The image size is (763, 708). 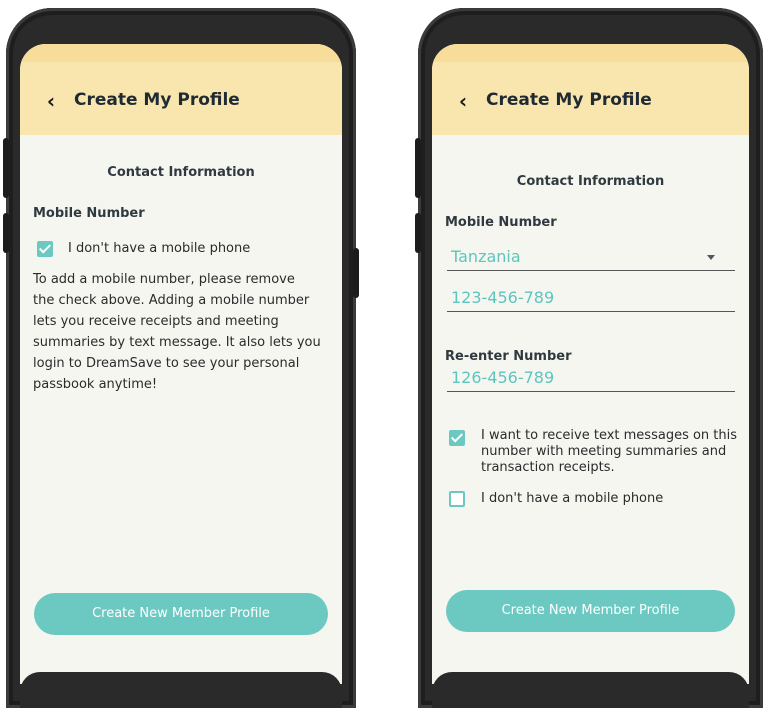 I want to click on help-text-line: lets you receive receipts and meeting, so click(x=156, y=321).